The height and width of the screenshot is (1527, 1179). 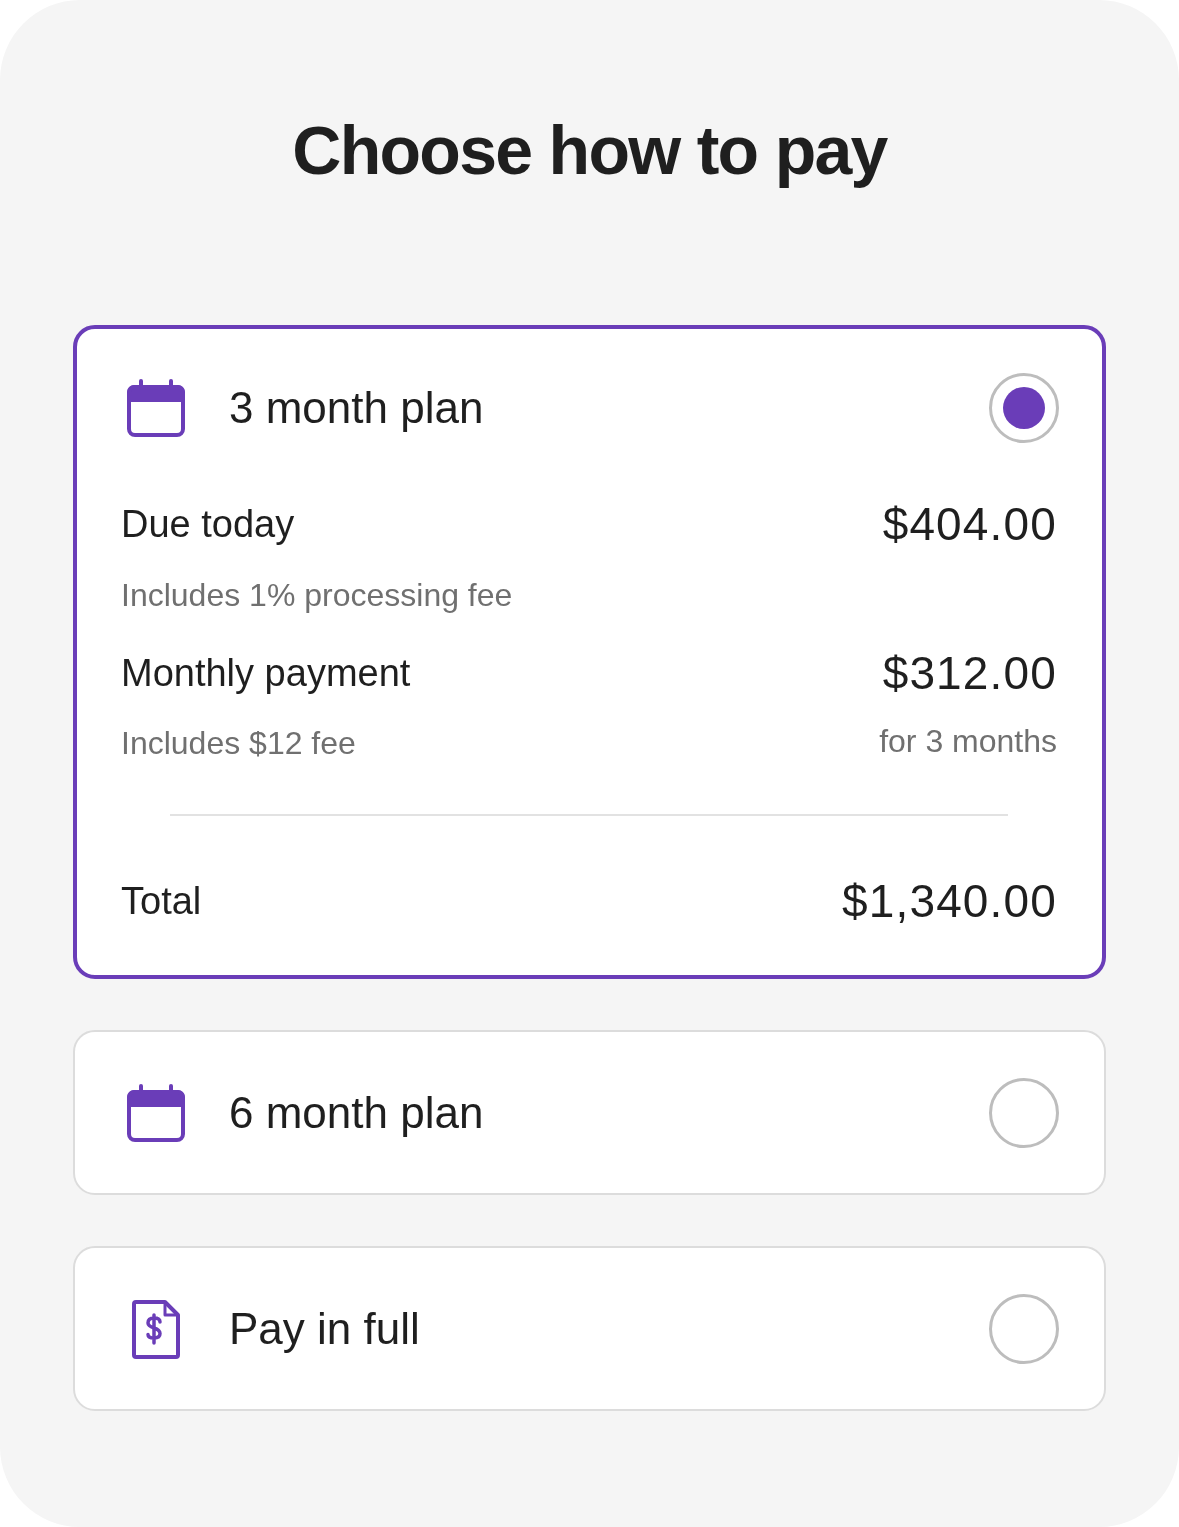 I want to click on document-dollar-icon, so click(x=156, y=1329).